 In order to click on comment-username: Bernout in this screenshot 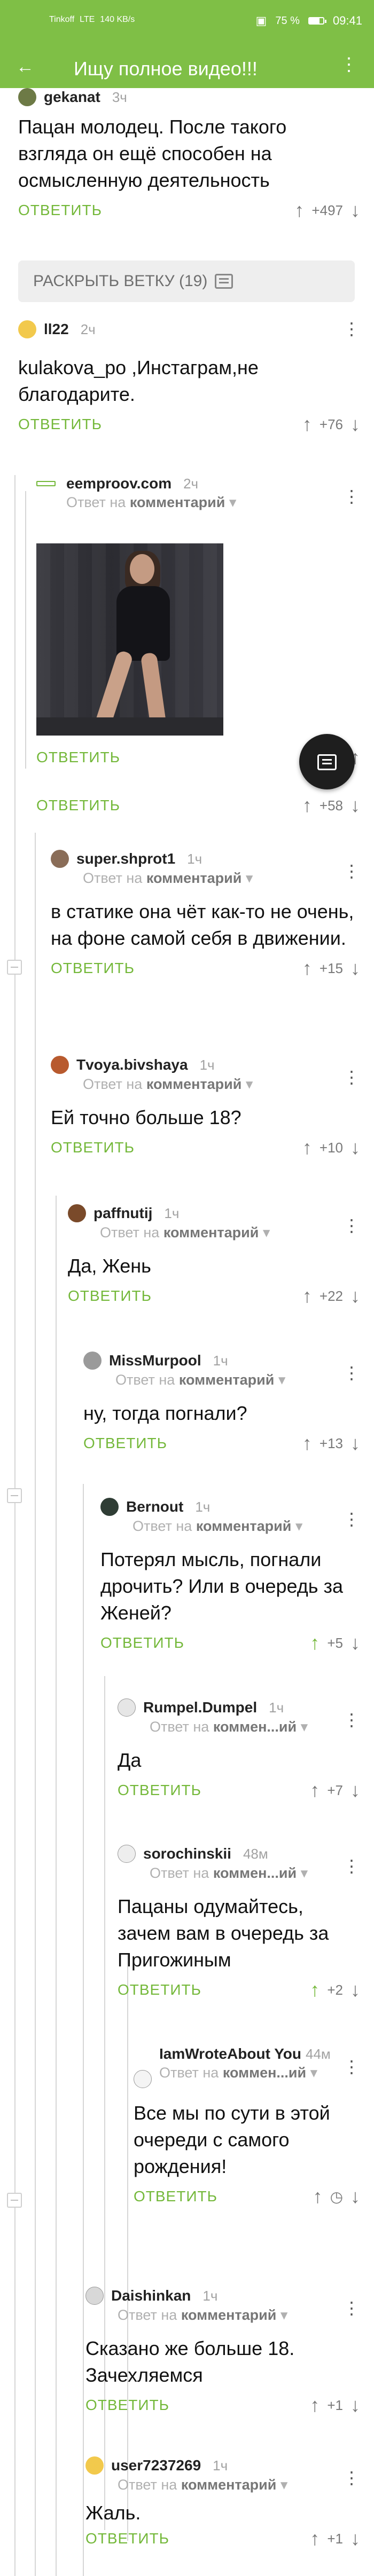, I will do `click(154, 1506)`.